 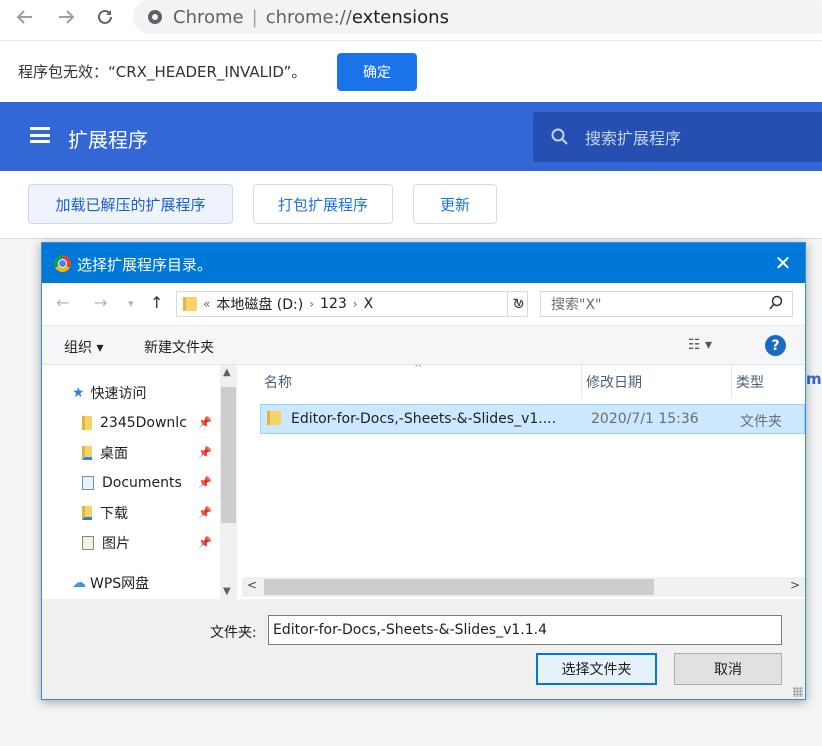 What do you see at coordinates (150, 543) in the screenshot?
I see `nav-item-pictures: 图片 📌` at bounding box center [150, 543].